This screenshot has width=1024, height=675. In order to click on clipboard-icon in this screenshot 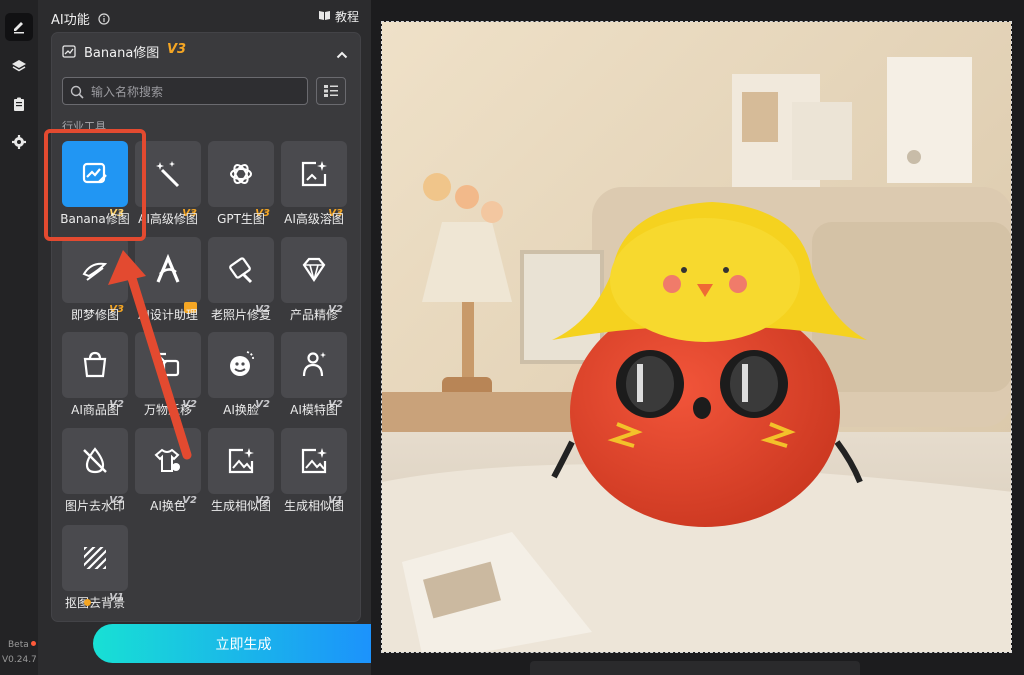, I will do `click(19, 104)`.